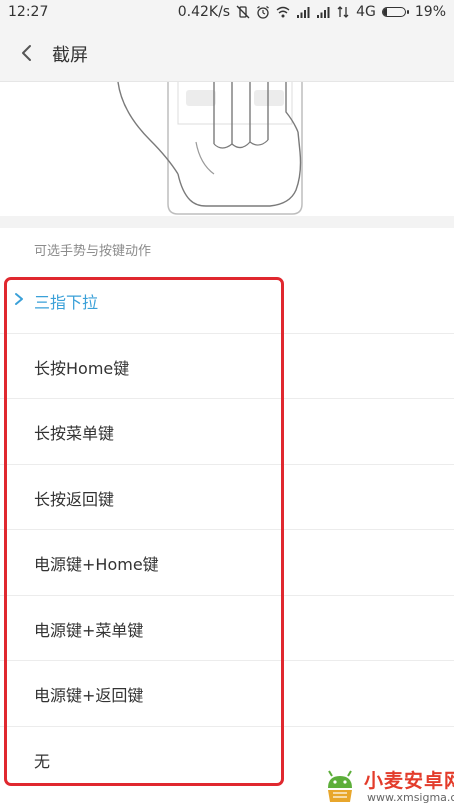 Image resolution: width=454 pixels, height=812 pixels. What do you see at coordinates (227, 301) in the screenshot?
I see `option-three-finger-swipe: 三指下拉` at bounding box center [227, 301].